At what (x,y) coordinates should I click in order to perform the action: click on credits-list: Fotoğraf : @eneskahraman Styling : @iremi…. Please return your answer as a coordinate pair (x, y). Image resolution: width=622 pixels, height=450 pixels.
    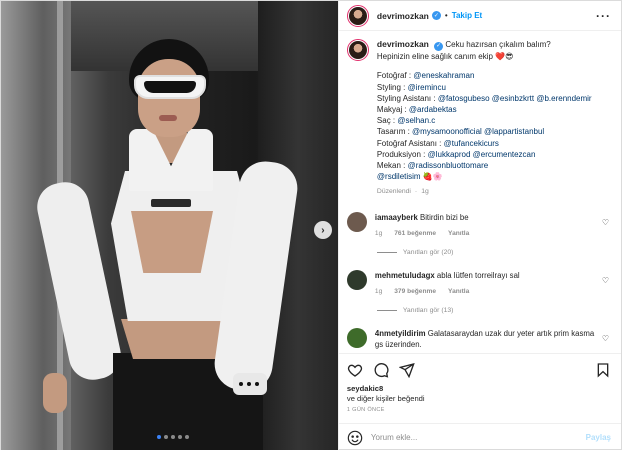
    Looking at the image, I should click on (484, 126).